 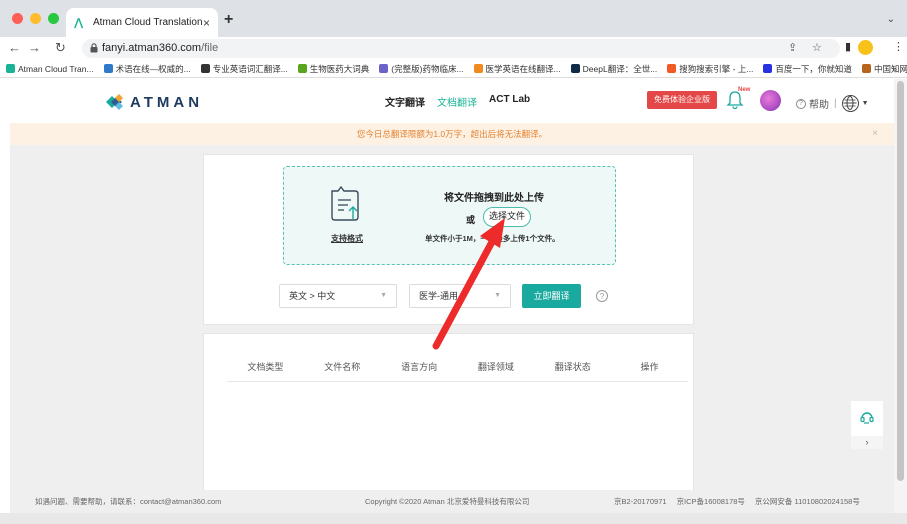 What do you see at coordinates (551, 296) in the screenshot?
I see `translate-now-button: 立即翻译` at bounding box center [551, 296].